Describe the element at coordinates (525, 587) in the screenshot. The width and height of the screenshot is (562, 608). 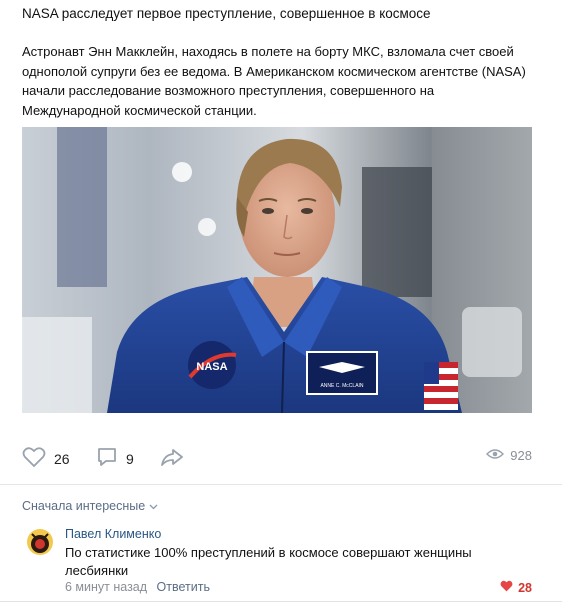
I see `comment-like-count: 28` at that location.